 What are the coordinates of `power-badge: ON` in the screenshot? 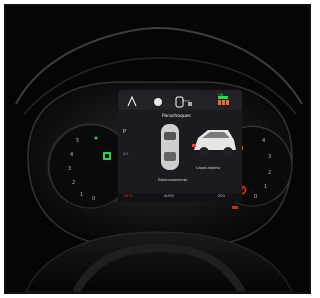 It's located at (221, 95).